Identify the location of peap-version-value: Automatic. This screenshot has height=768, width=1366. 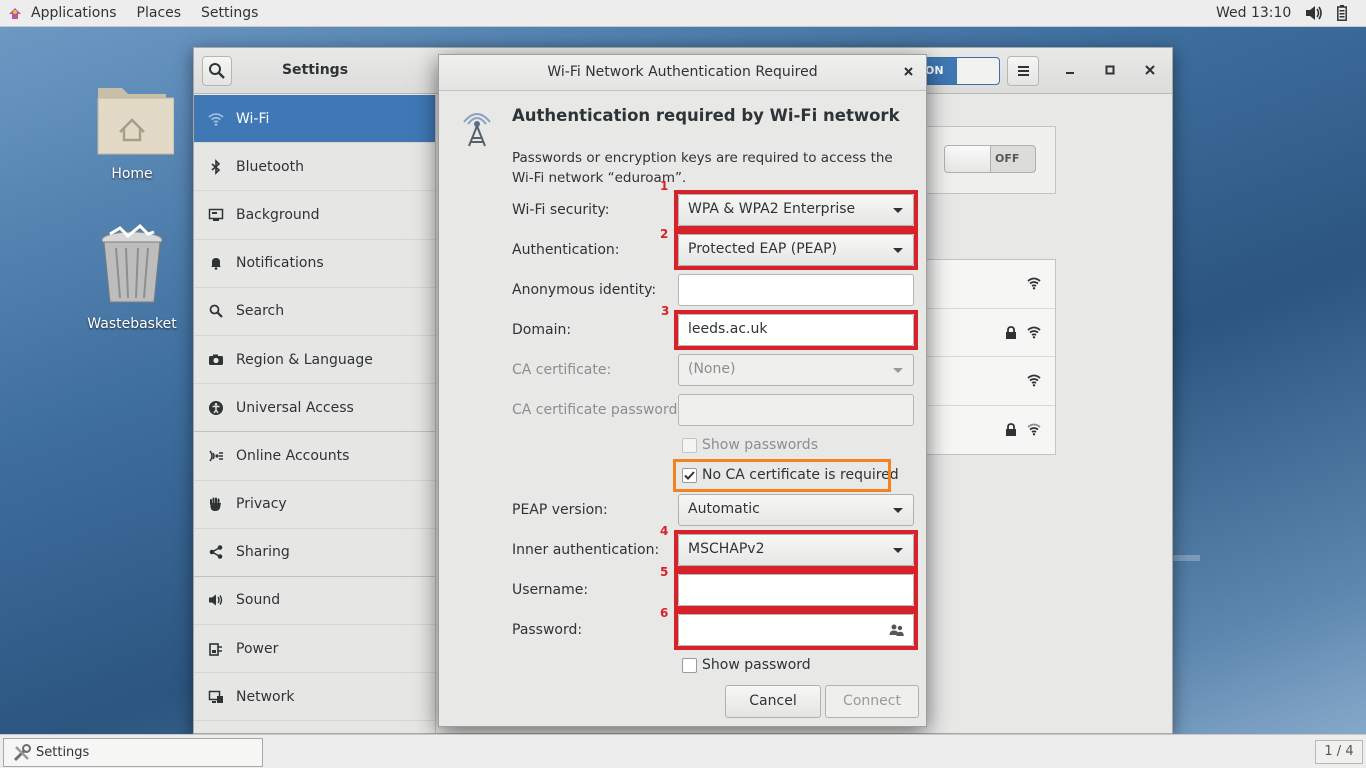
(724, 509).